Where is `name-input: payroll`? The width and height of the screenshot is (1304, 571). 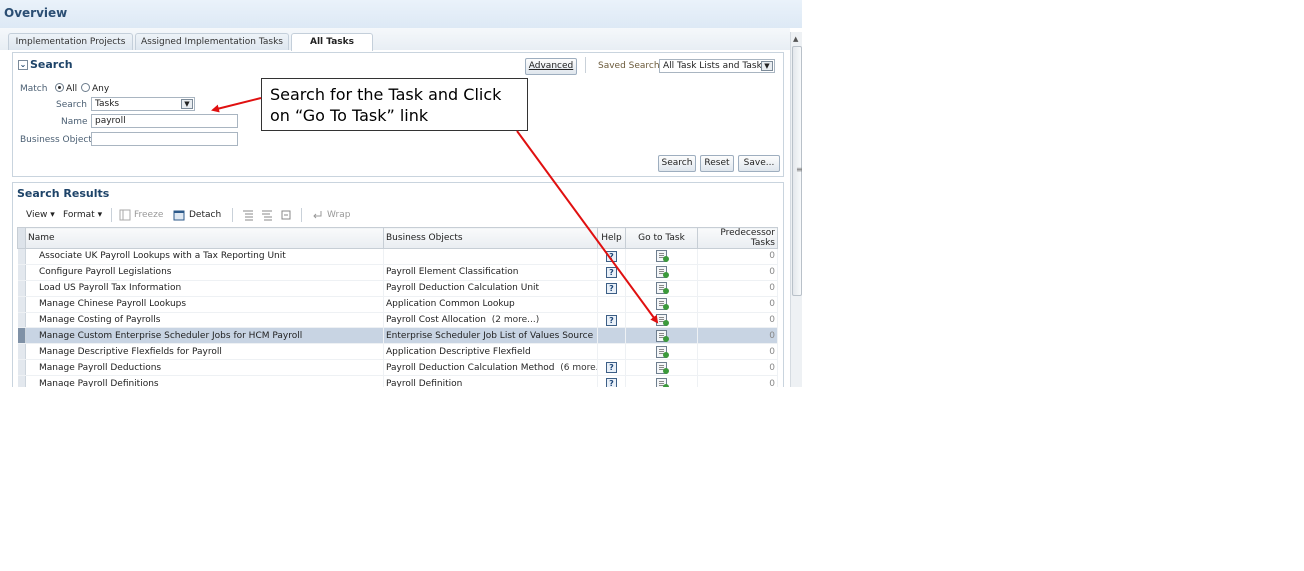 name-input: payroll is located at coordinates (164, 121).